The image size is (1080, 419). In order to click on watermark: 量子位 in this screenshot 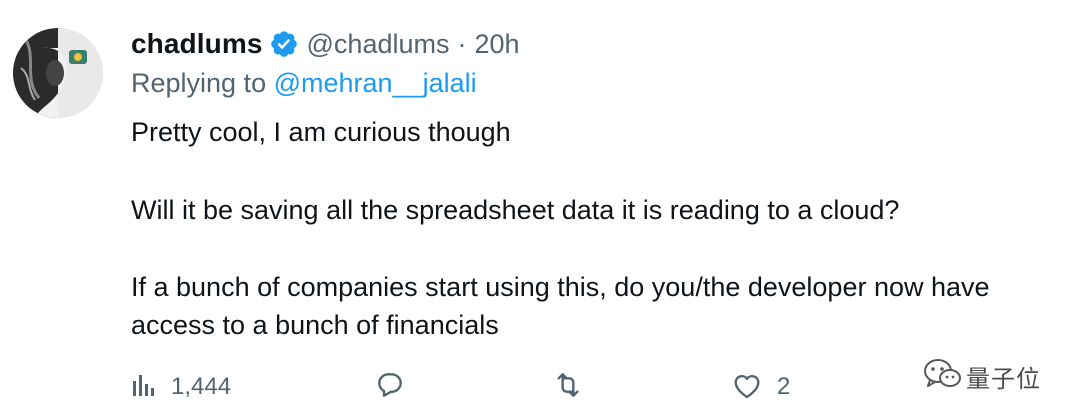, I will do `click(981, 376)`.